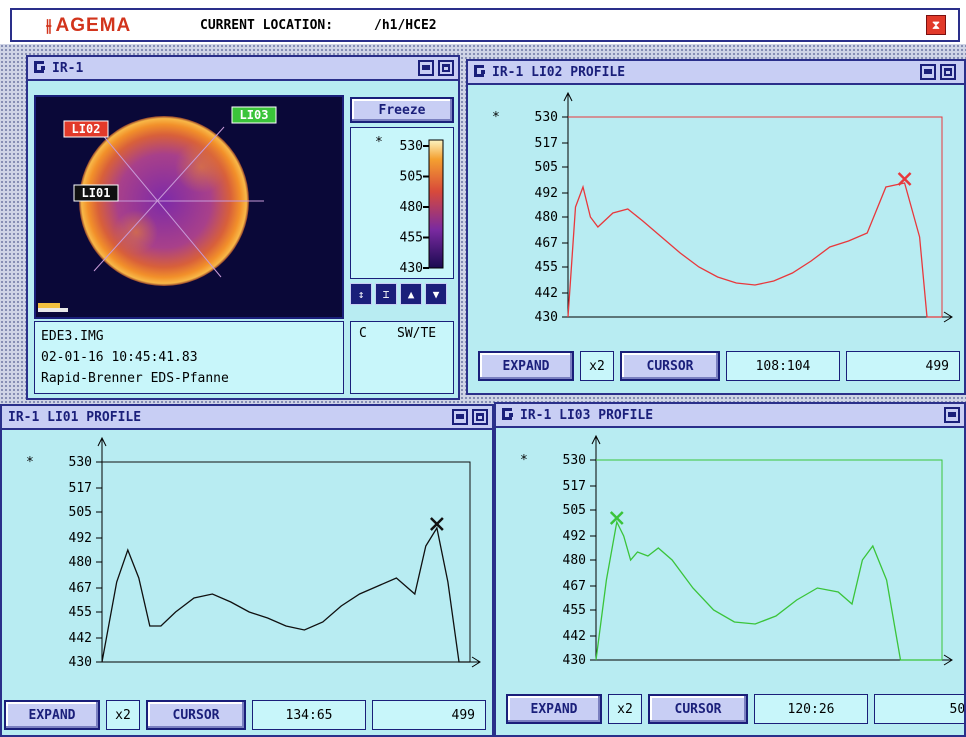 The height and width of the screenshot is (737, 966). I want to click on location-value: /h1/HCE2, so click(405, 25).